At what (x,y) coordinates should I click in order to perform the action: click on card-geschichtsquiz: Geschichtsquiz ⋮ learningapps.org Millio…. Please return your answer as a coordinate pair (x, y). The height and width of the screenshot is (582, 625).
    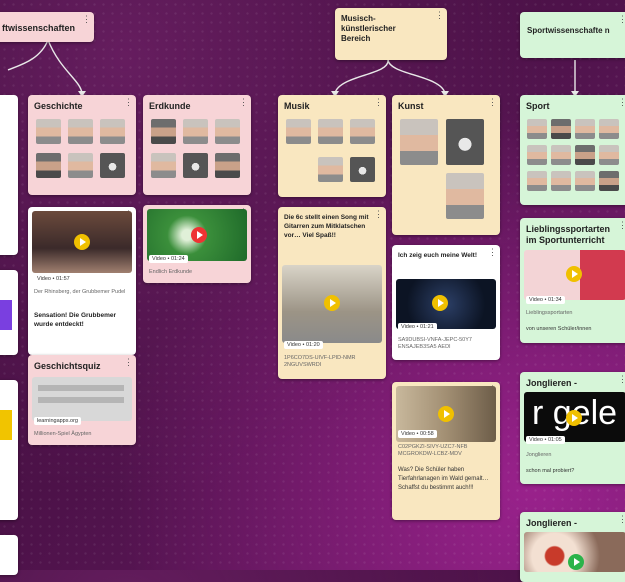
    Looking at the image, I should click on (82, 400).